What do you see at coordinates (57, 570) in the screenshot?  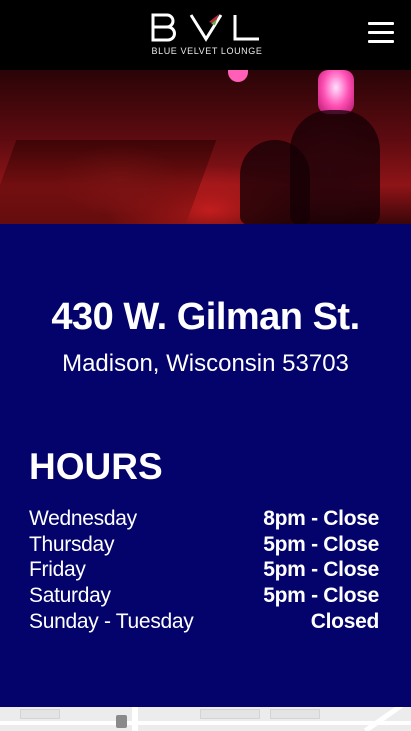 I see `hours-day: Friday` at bounding box center [57, 570].